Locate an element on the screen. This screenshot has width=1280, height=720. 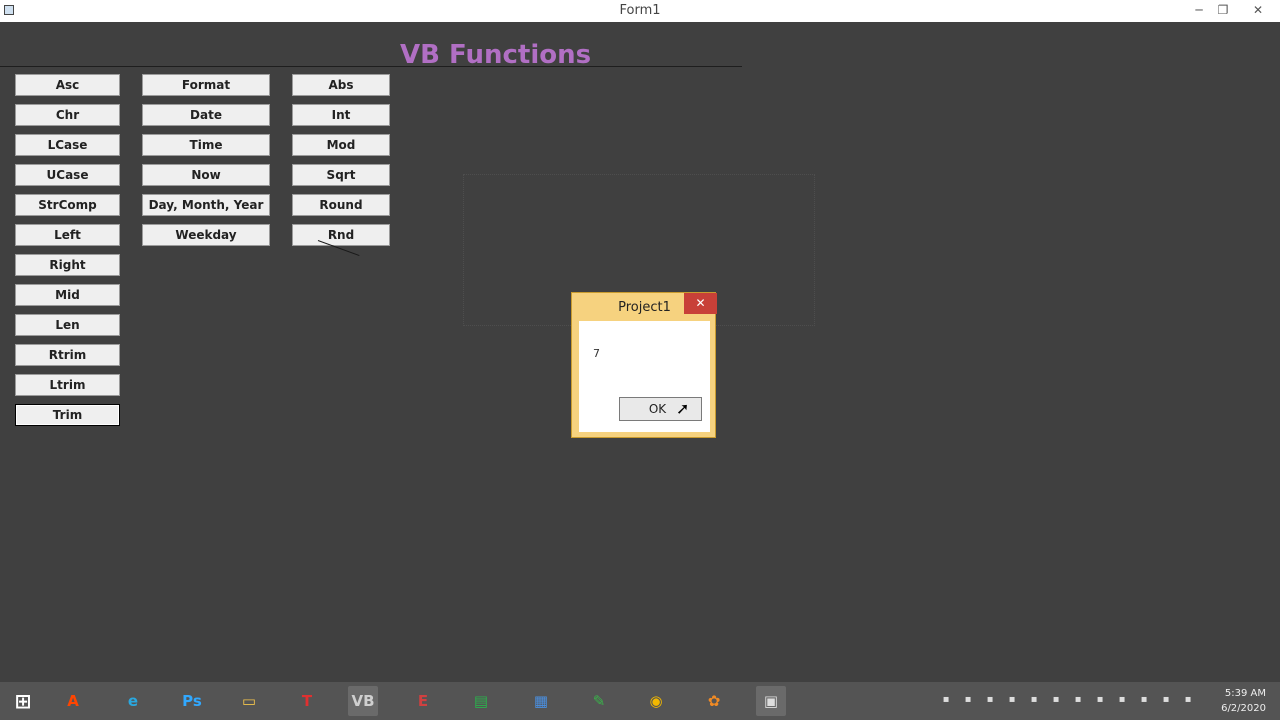
message-box: Project1 ✕ 7 OK is located at coordinates (644, 365).